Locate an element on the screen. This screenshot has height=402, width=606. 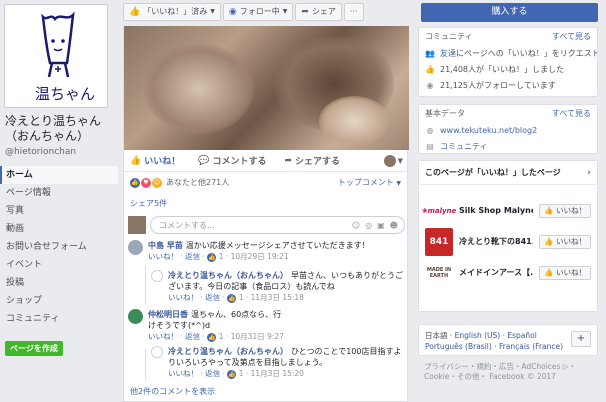
sticker-icon: ☻ is located at coordinates (394, 225).